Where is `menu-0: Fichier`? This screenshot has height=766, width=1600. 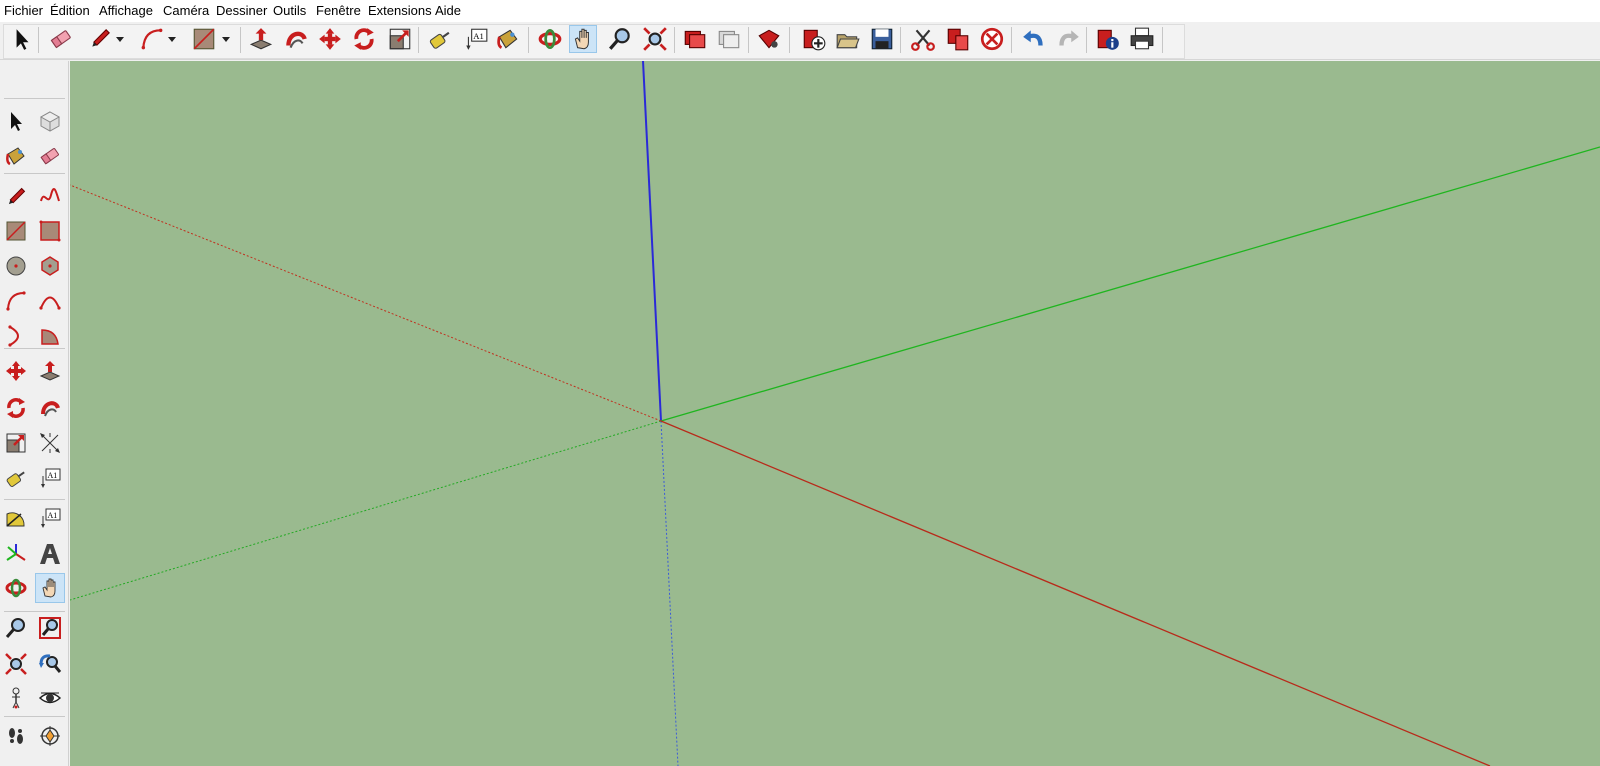
menu-0: Fichier is located at coordinates (23, 10).